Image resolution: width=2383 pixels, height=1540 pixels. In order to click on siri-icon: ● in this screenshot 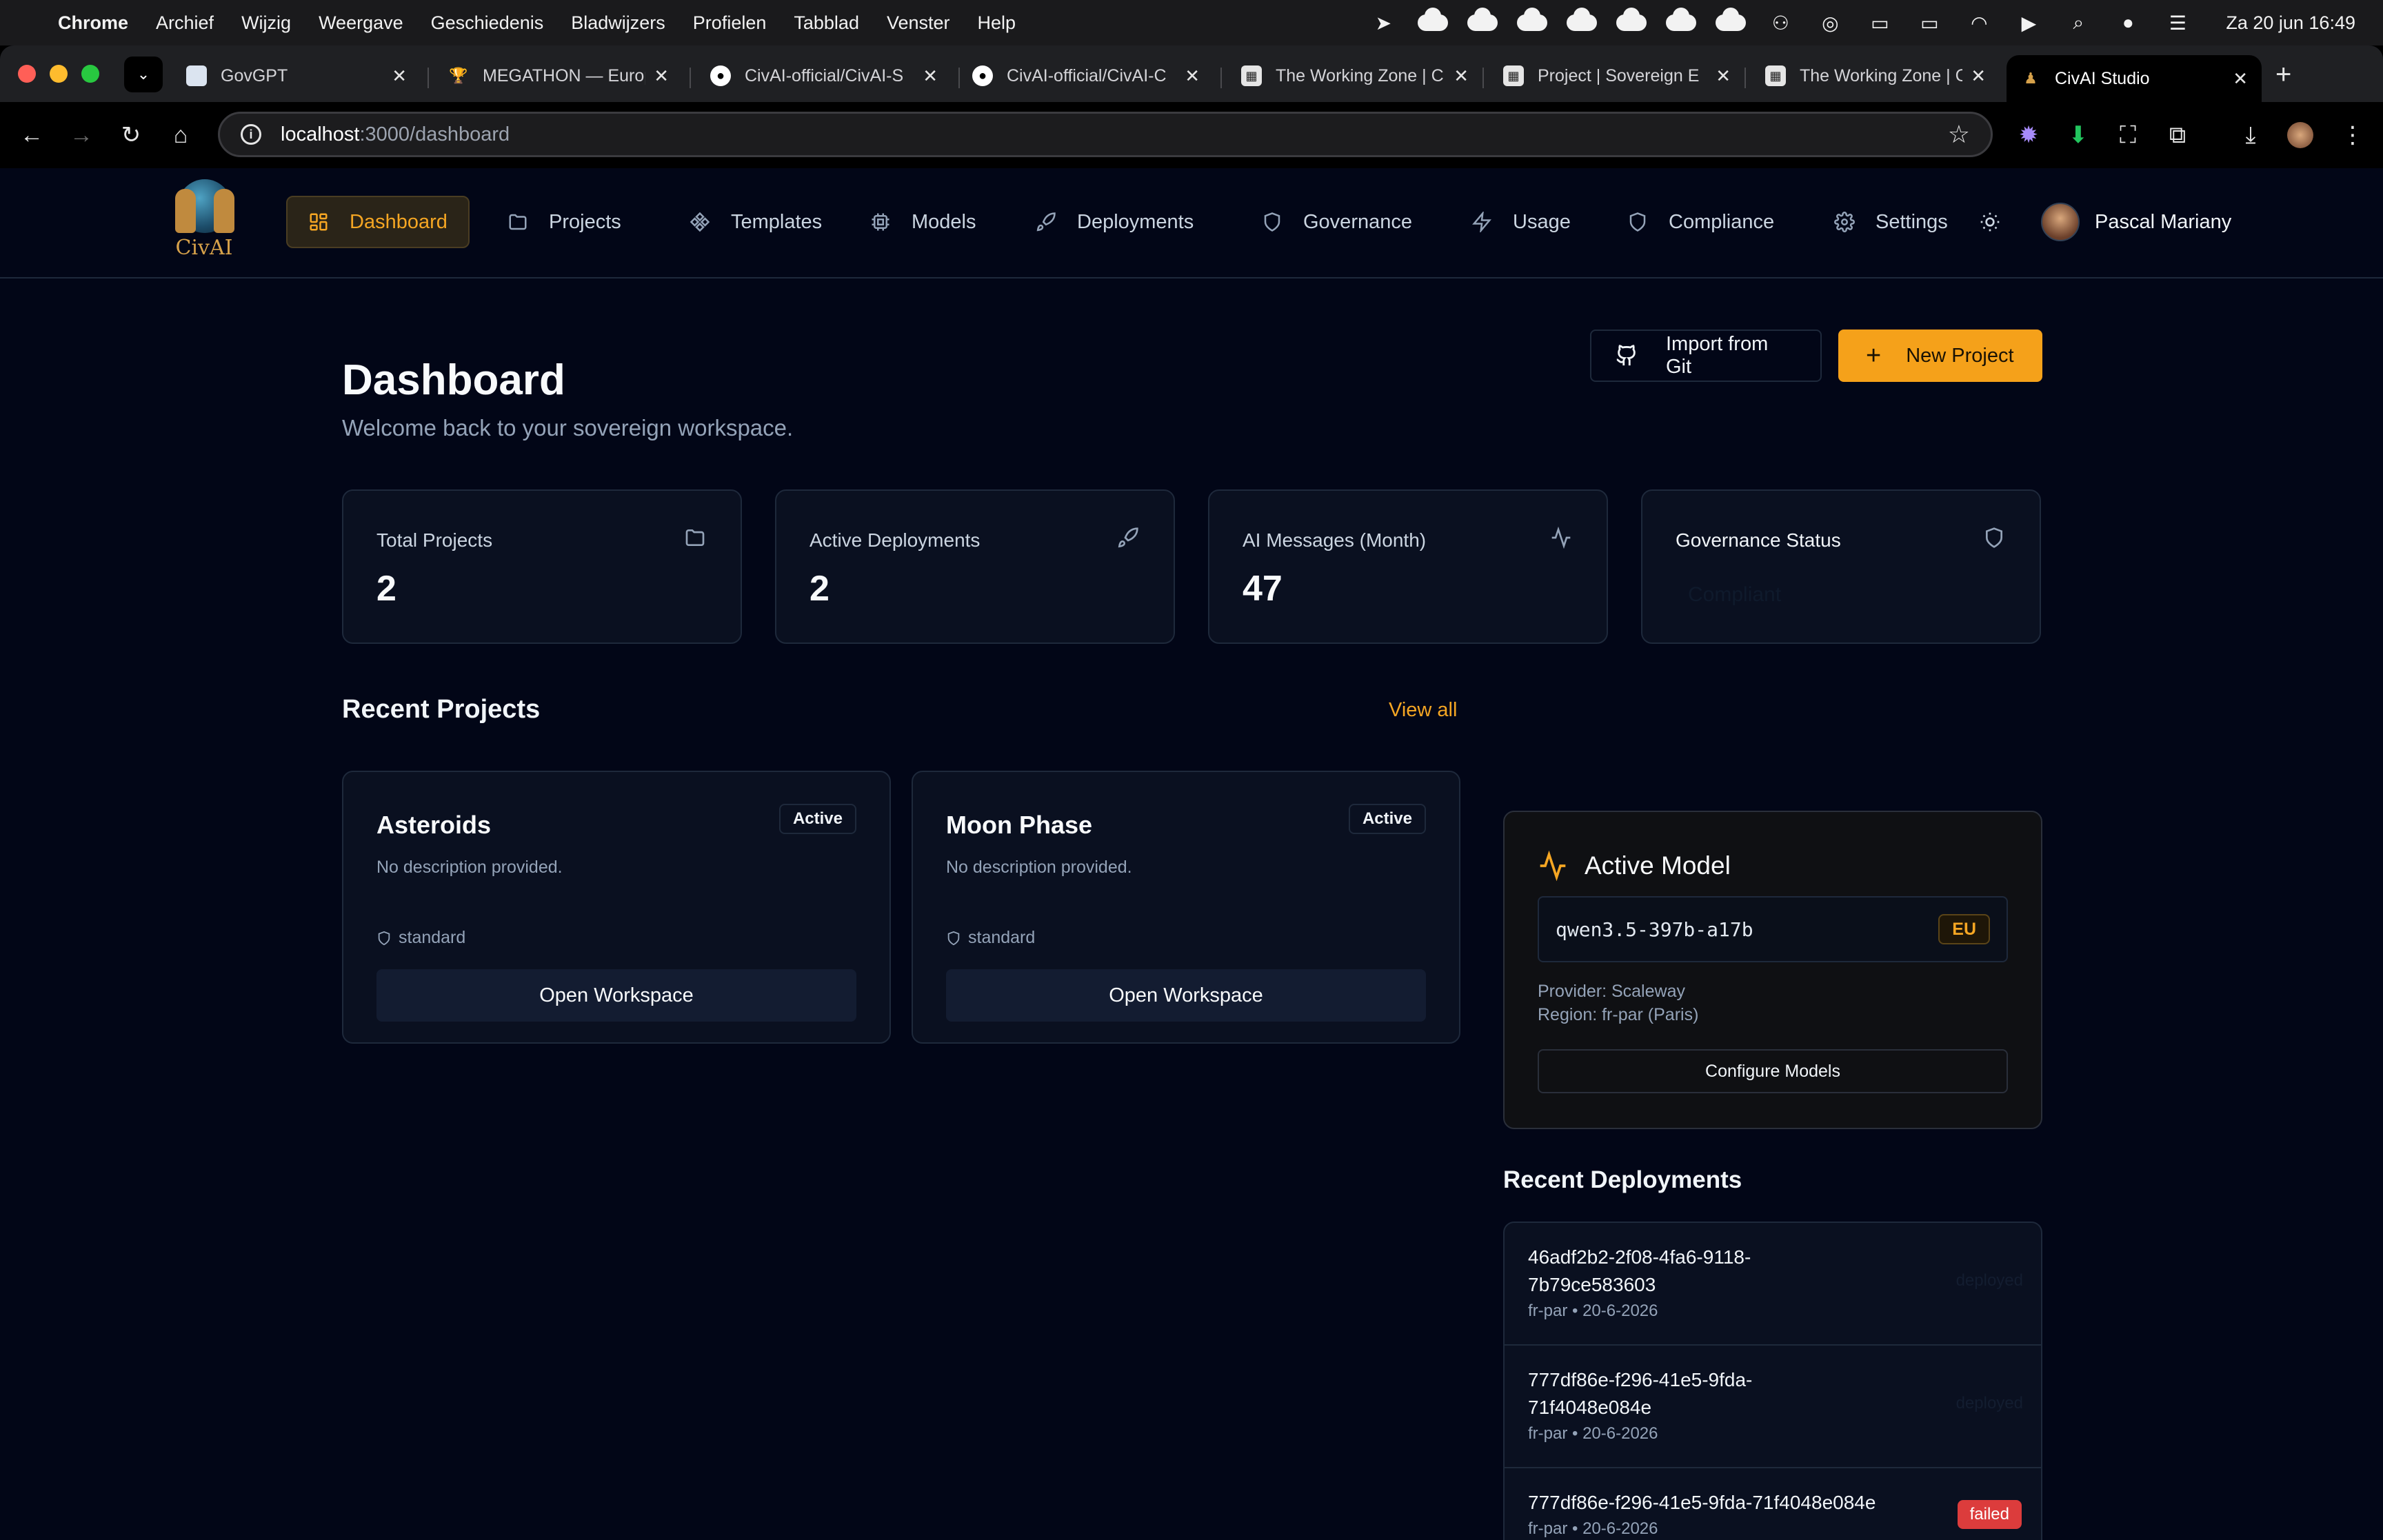, I will do `click(2128, 23)`.